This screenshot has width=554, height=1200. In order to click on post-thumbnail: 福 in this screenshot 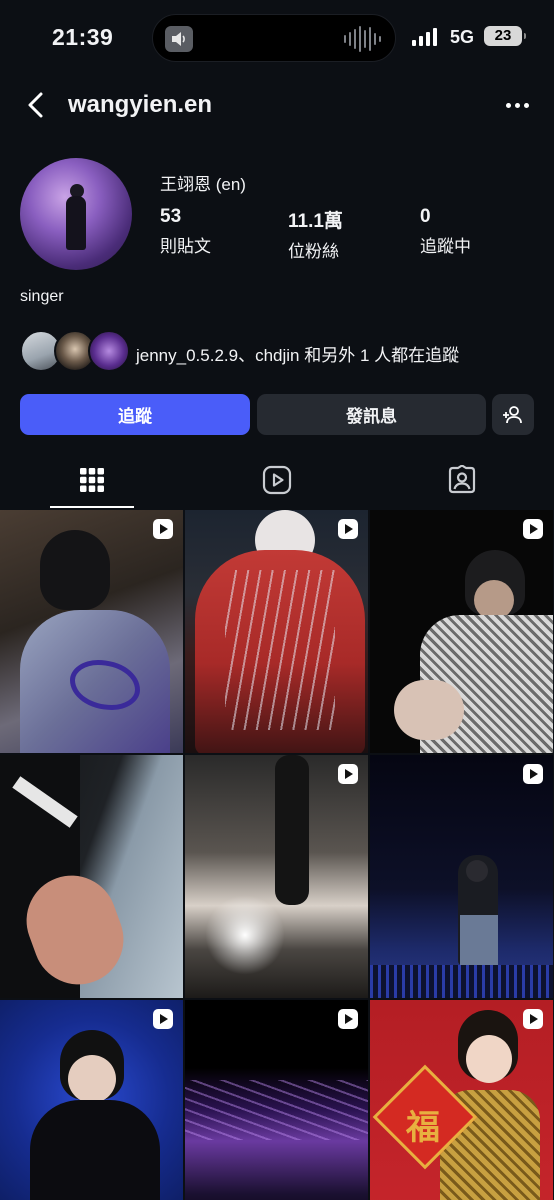, I will do `click(461, 1100)`.